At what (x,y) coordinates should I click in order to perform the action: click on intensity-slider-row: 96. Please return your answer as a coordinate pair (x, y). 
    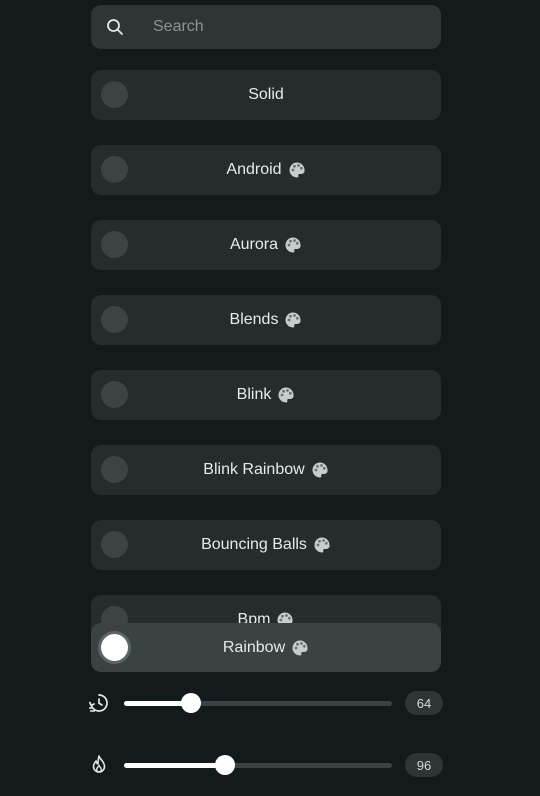
    Looking at the image, I should click on (265, 766).